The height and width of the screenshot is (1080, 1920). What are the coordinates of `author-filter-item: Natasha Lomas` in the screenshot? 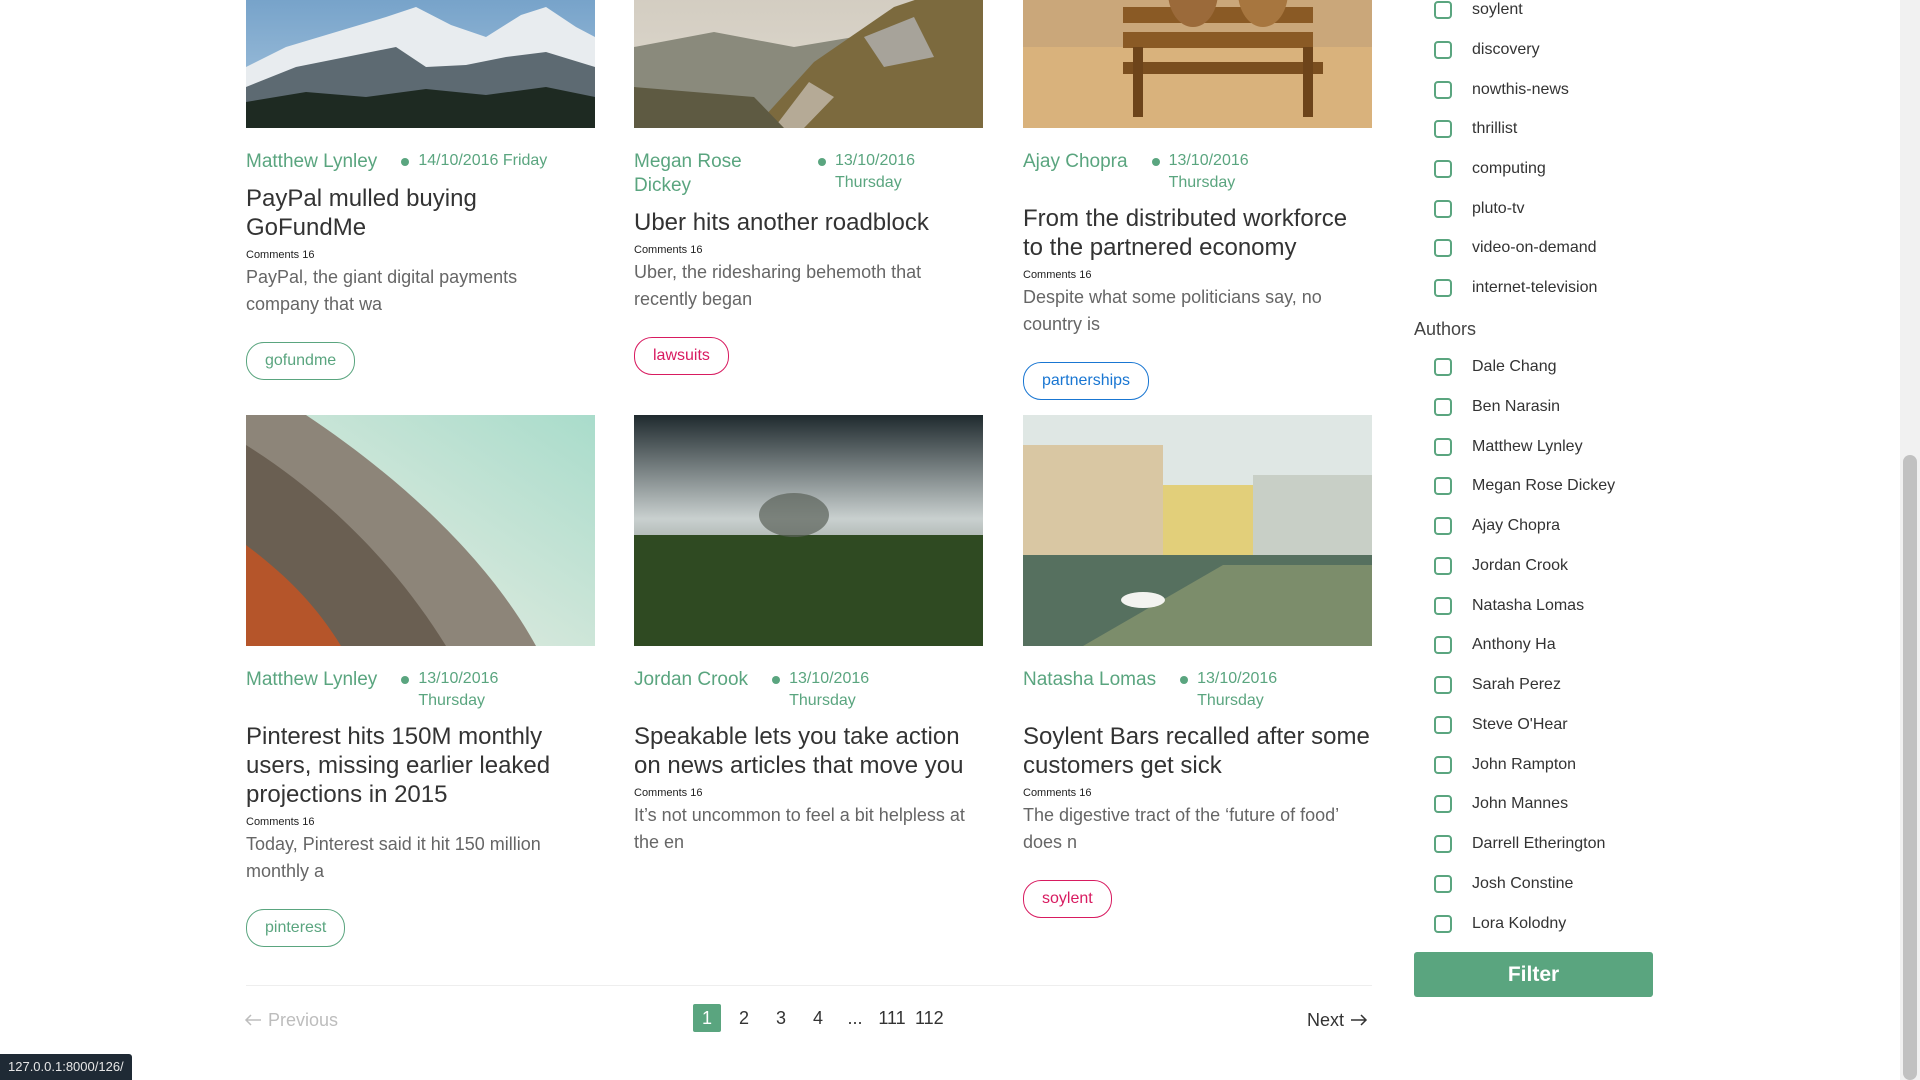 It's located at (1509, 606).